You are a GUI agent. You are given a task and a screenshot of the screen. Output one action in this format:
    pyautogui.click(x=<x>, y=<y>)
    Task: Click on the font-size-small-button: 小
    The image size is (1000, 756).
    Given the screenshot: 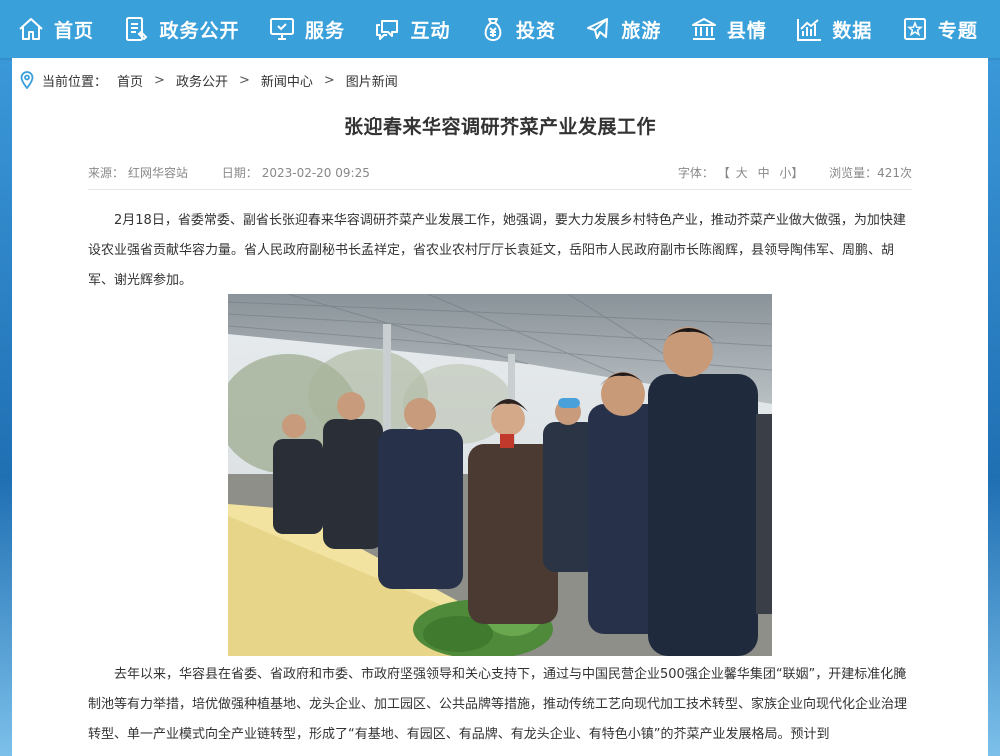 What is the action you would take?
    pyautogui.click(x=785, y=173)
    